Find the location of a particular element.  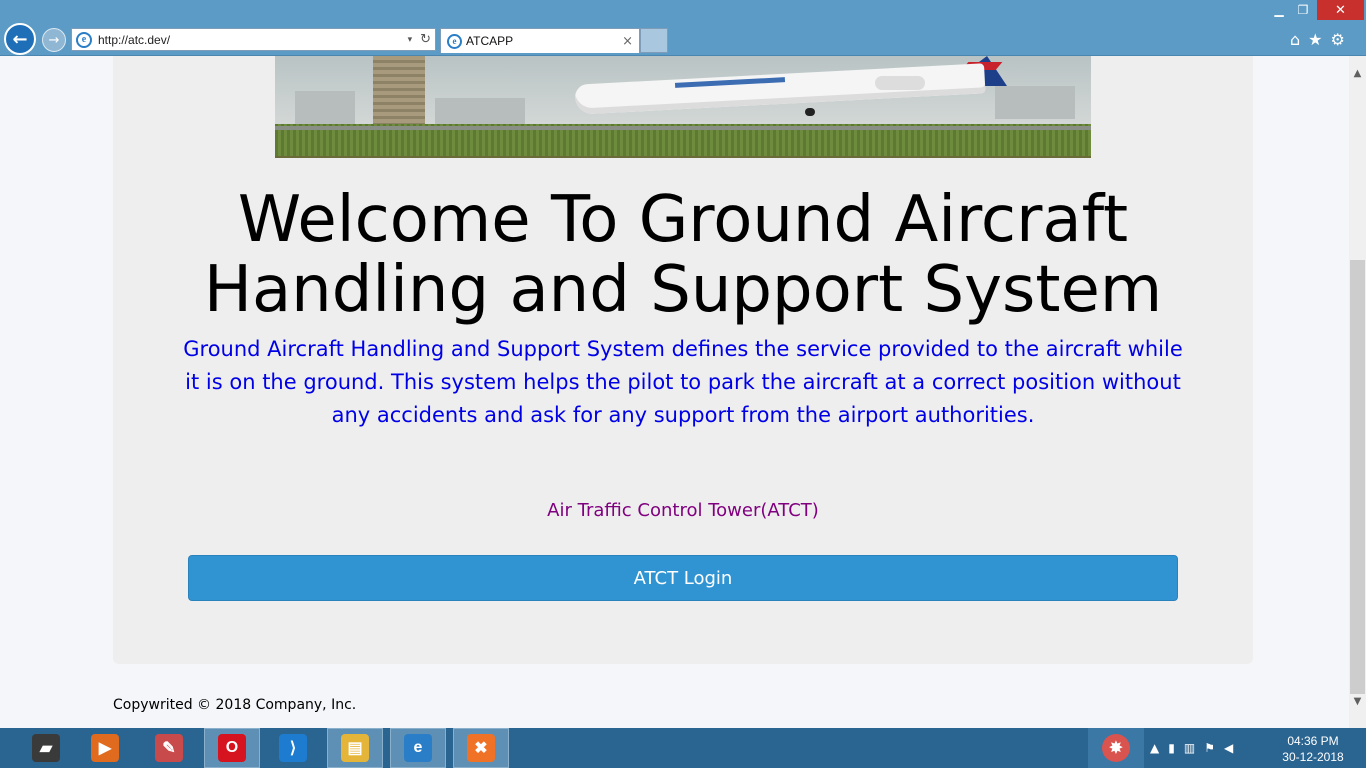

restore-button: ❐ is located at coordinates (1303, 10).